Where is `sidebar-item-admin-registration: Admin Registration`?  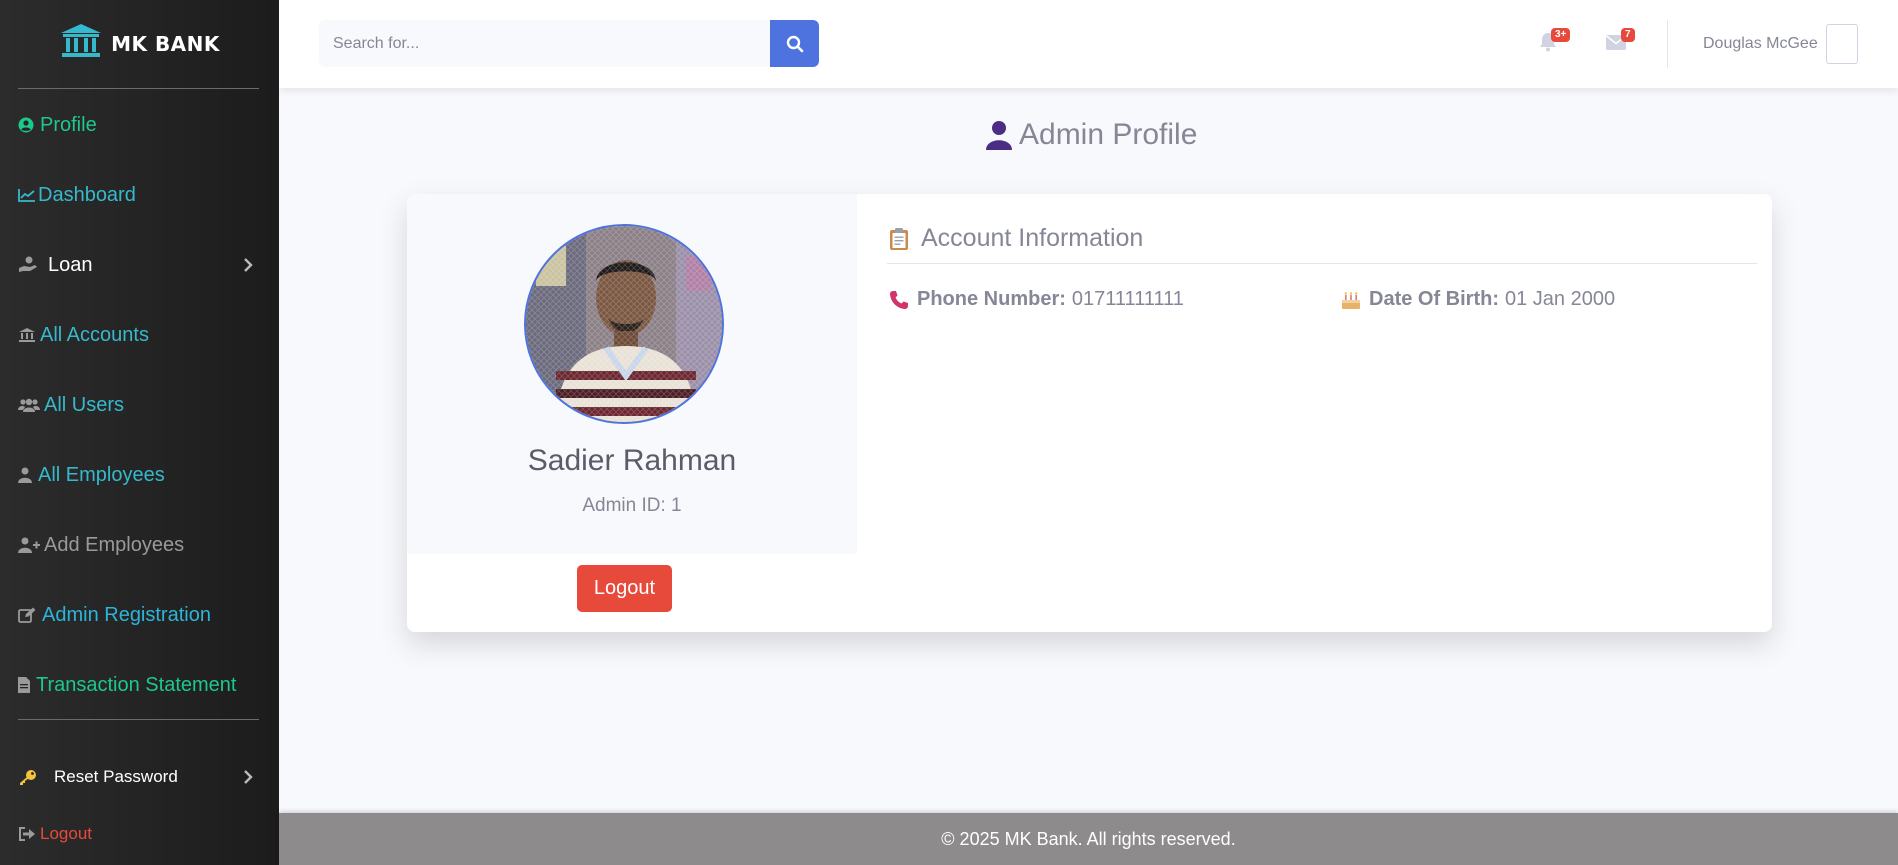 sidebar-item-admin-registration: Admin Registration is located at coordinates (139, 615).